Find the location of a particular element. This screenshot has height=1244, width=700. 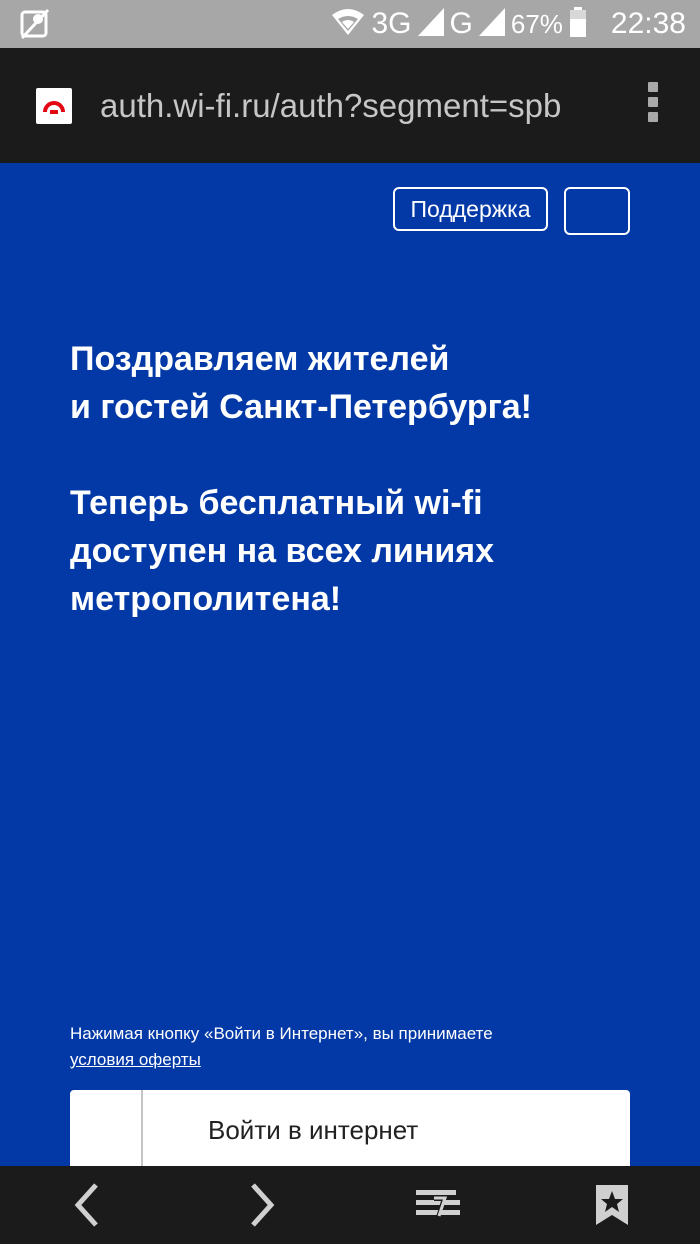

headline-line: метрополитена! is located at coordinates (206, 599).